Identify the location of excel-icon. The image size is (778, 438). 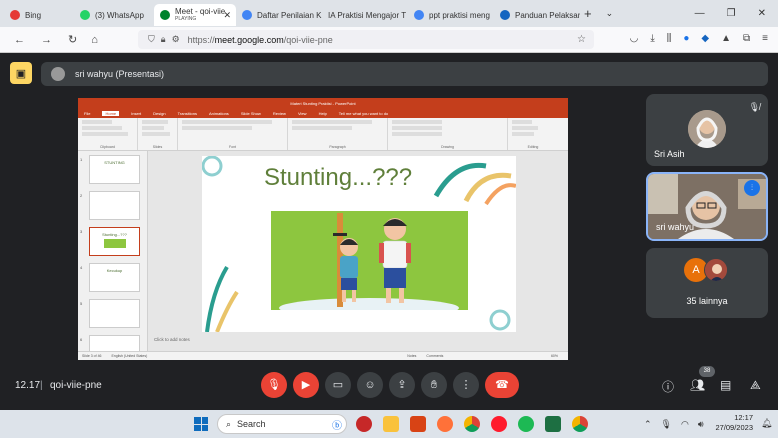
(553, 424).